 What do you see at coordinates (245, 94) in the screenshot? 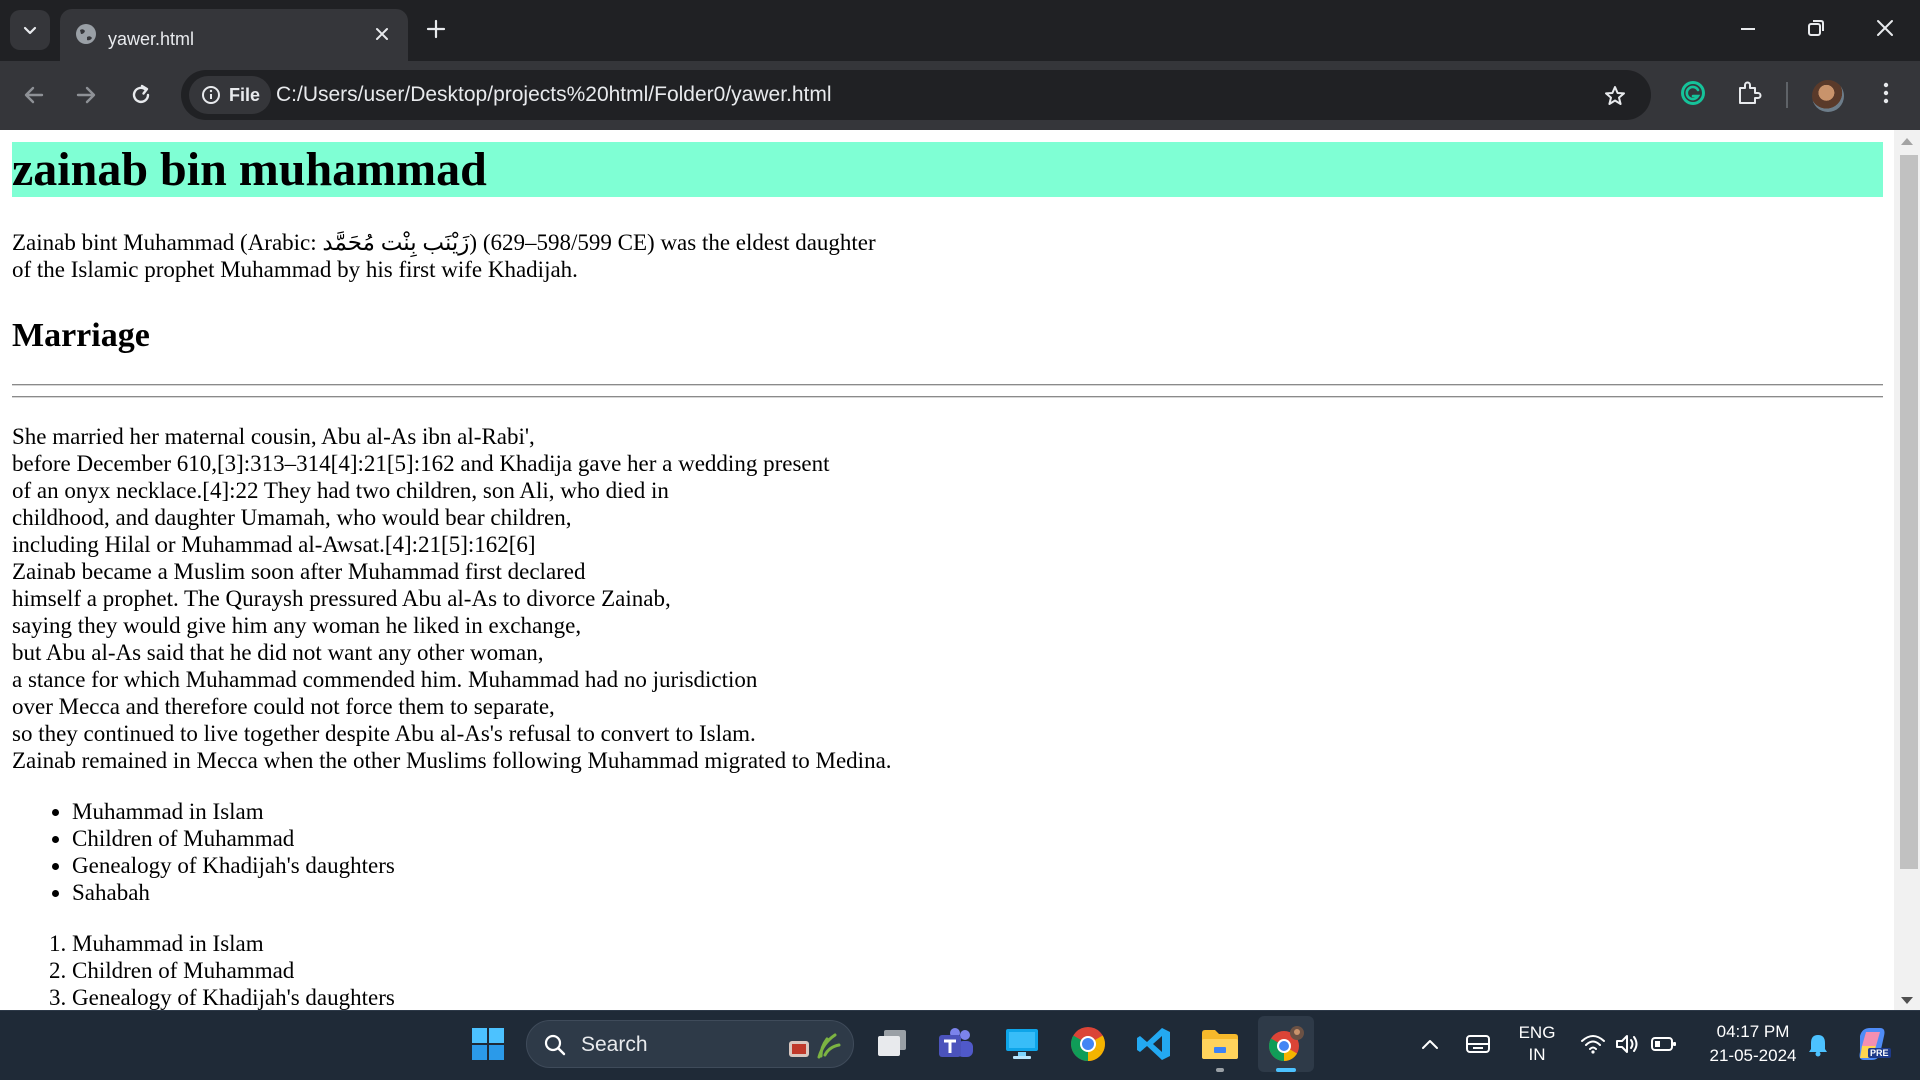
I see `site-info-label: File` at bounding box center [245, 94].